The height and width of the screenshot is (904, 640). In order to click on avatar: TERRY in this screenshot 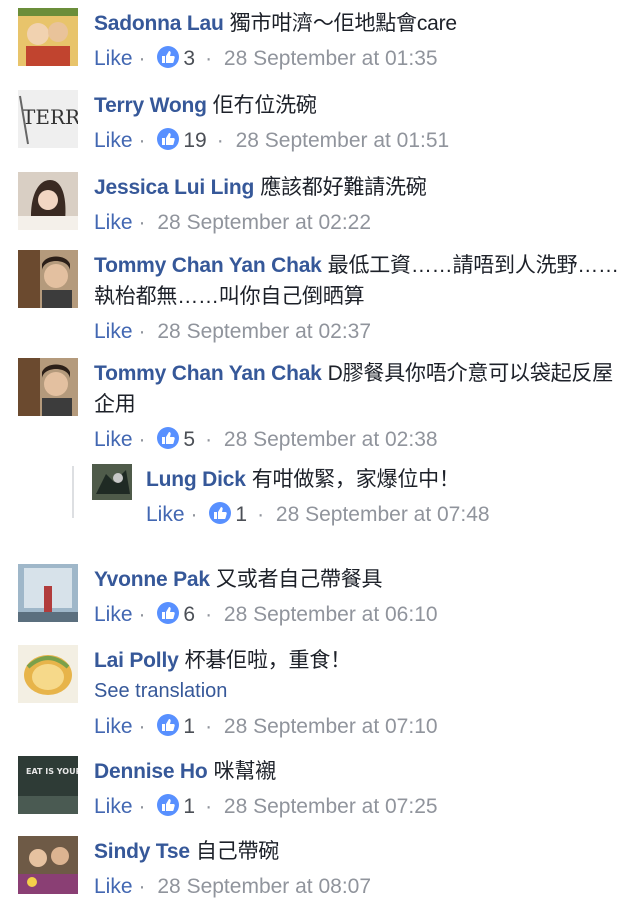, I will do `click(48, 119)`.